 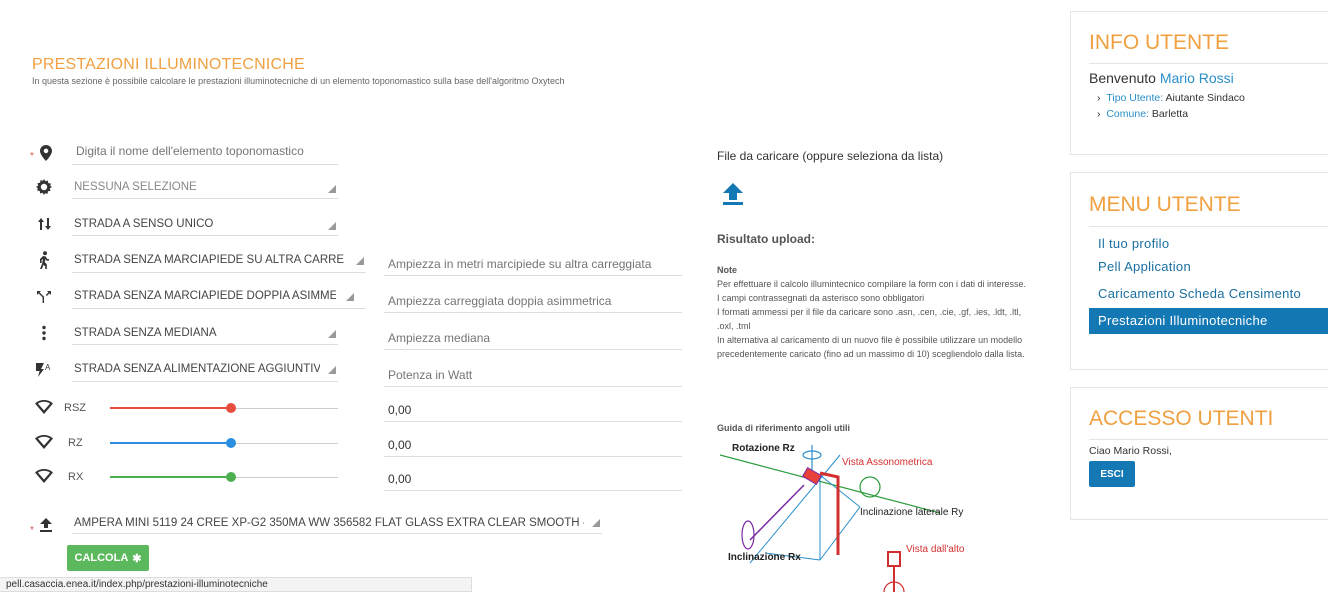 What do you see at coordinates (48, 367) in the screenshot?
I see `svg-text: A` at bounding box center [48, 367].